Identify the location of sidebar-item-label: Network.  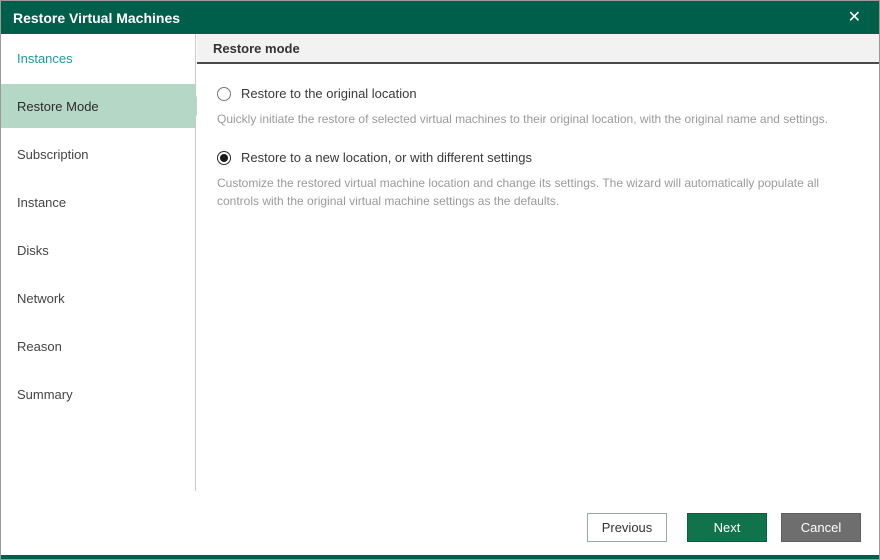
(41, 298).